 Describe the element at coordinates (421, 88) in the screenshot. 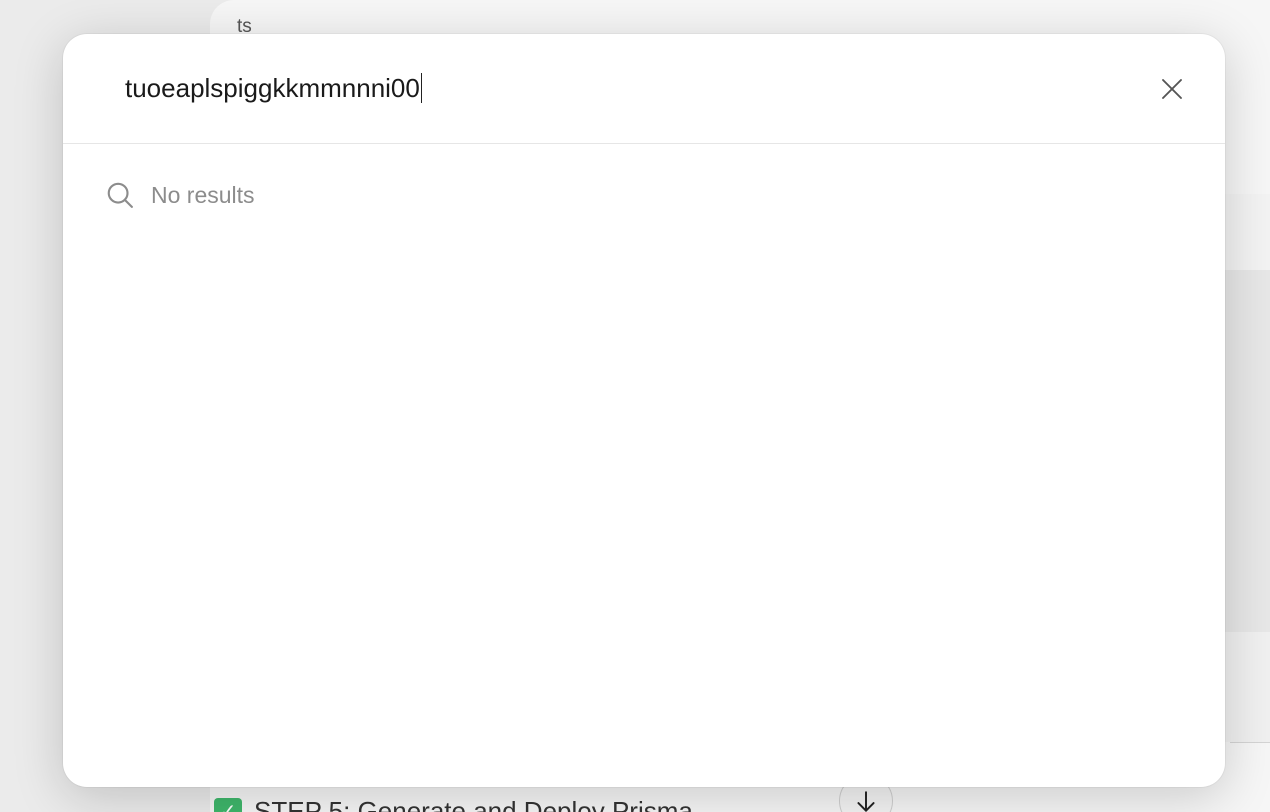

I see `text-caret` at that location.